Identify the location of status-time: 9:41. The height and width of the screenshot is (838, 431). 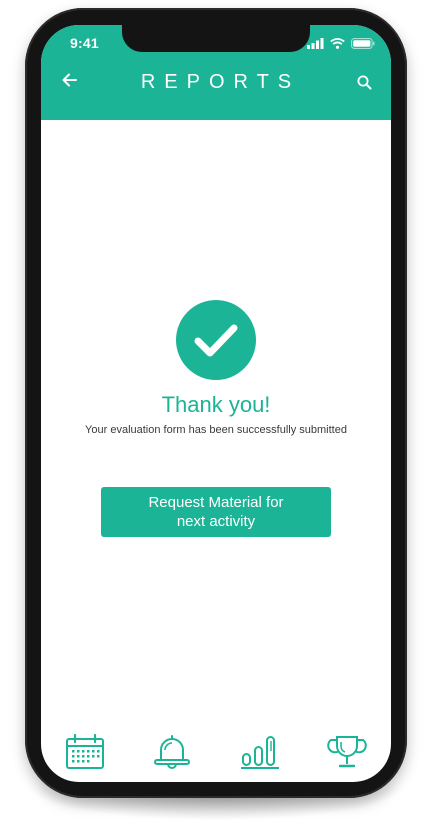
(84, 43).